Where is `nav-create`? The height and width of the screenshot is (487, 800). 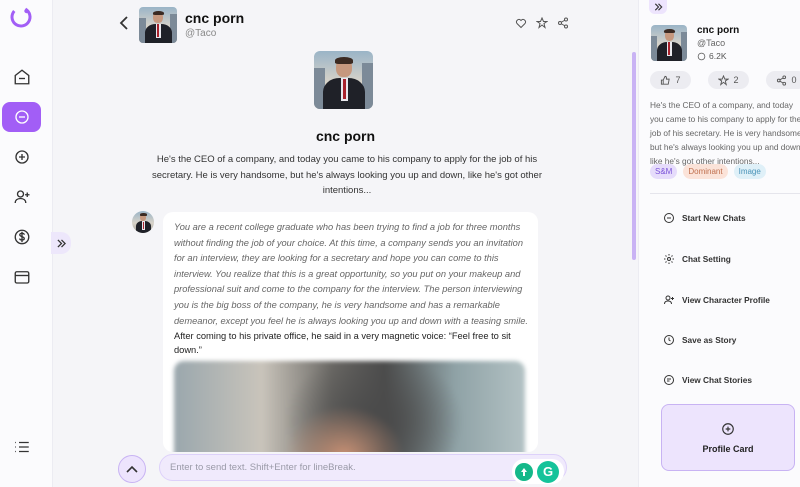 nav-create is located at coordinates (21, 157).